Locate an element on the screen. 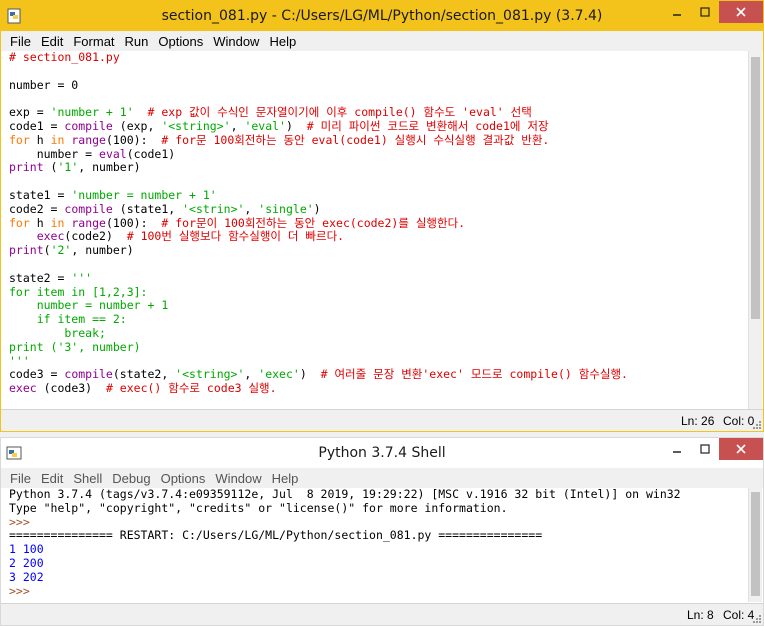  editor-vertical-scrollbar is located at coordinates (755, 230).